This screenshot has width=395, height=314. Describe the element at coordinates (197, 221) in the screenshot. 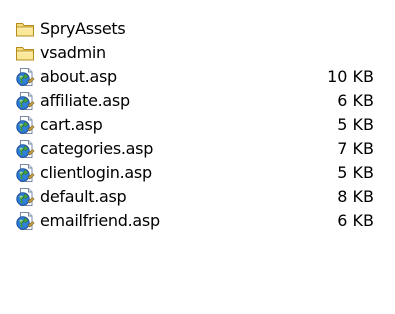

I see `file-row-emailfriend: emailfriend.asp 6 KB` at that location.